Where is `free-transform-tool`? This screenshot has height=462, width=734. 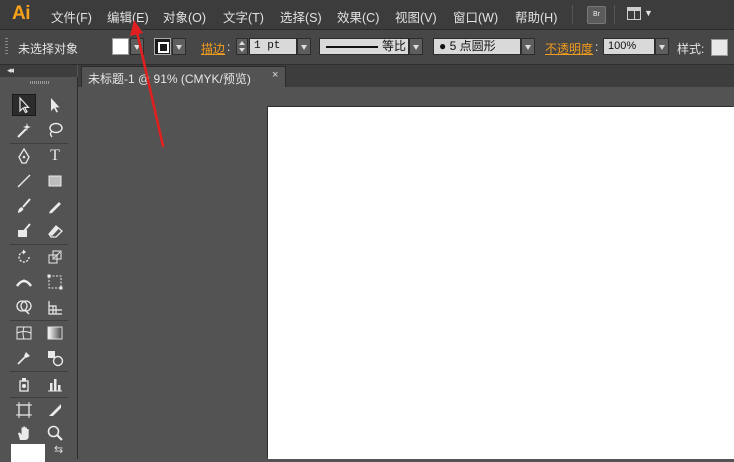 free-transform-tool is located at coordinates (55, 282).